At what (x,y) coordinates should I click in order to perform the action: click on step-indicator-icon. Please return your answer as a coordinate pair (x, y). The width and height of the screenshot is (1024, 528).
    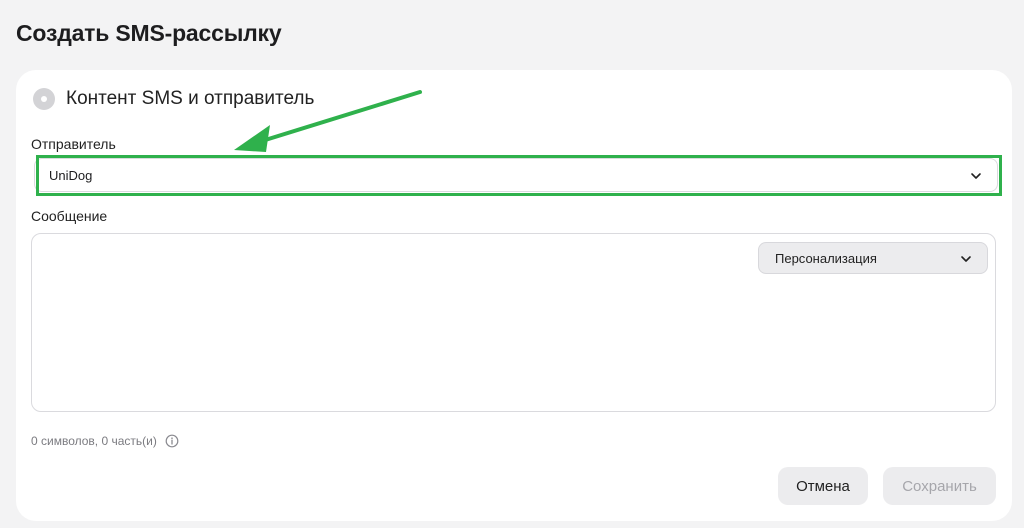
    Looking at the image, I should click on (44, 99).